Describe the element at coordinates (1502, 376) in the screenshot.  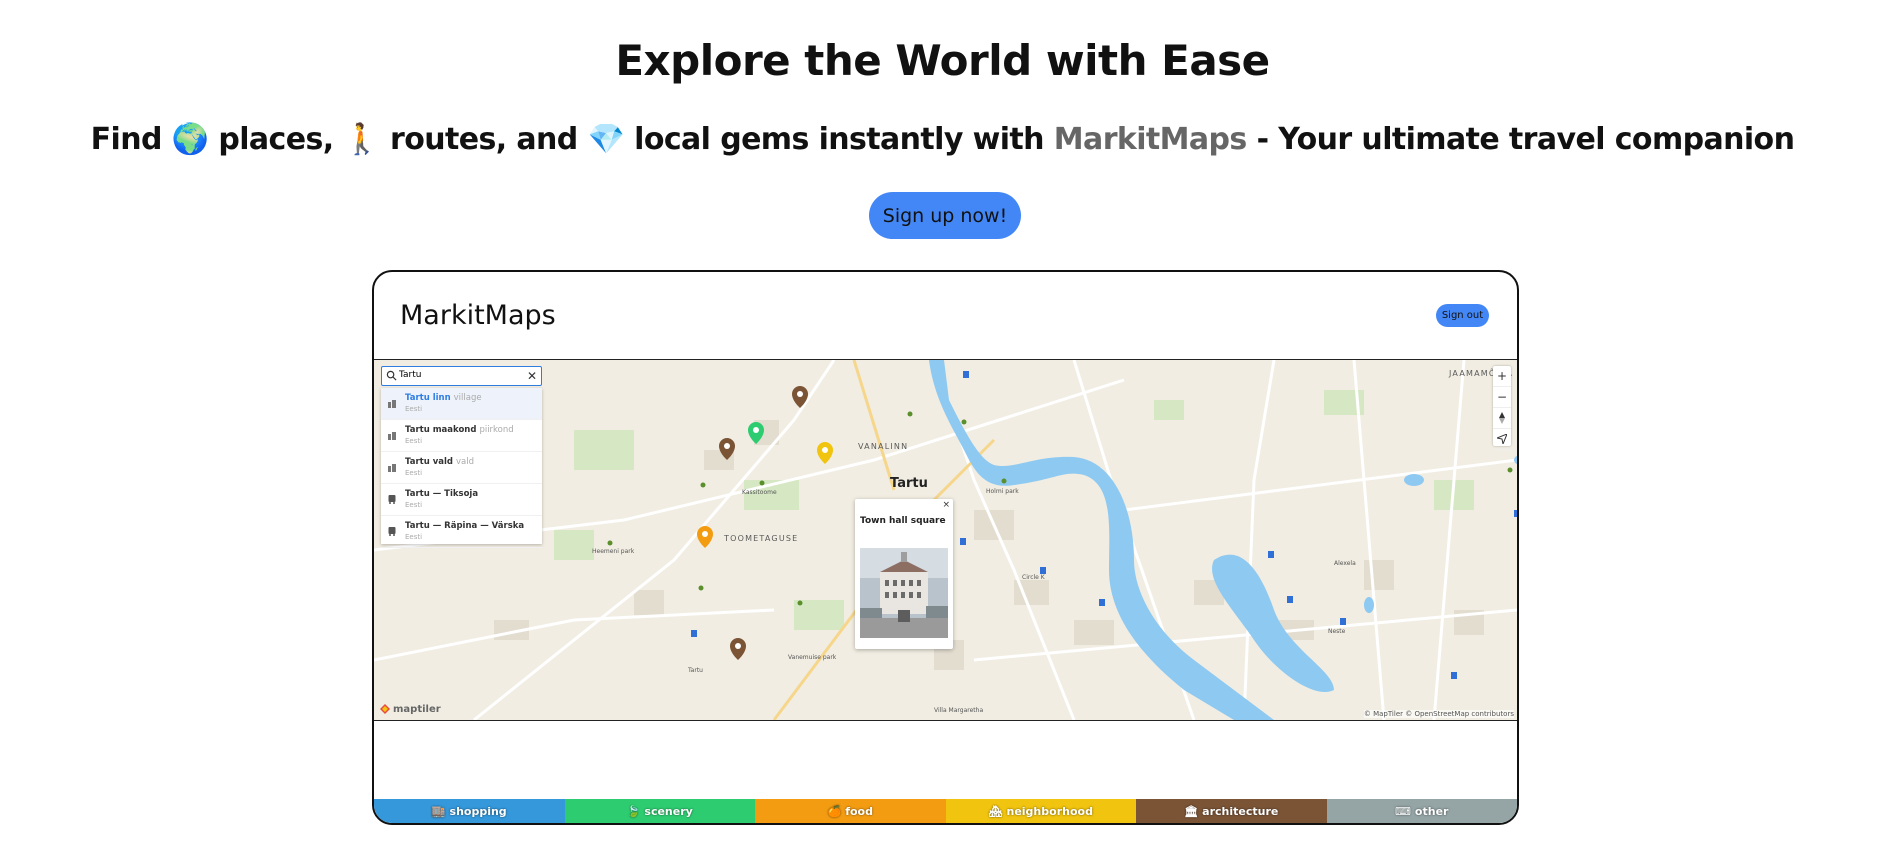
I see `zoom-in-button: +` at that location.